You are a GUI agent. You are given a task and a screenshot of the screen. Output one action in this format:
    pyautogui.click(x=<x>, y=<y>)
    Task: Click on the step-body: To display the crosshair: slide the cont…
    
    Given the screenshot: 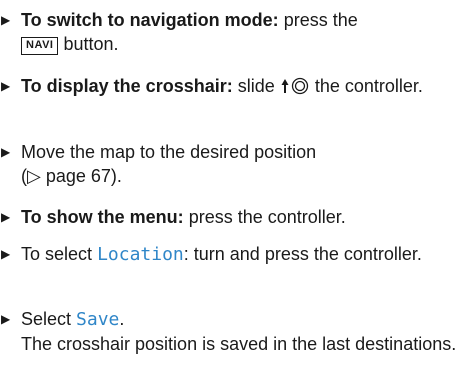 What is the action you would take?
    pyautogui.click(x=240, y=86)
    